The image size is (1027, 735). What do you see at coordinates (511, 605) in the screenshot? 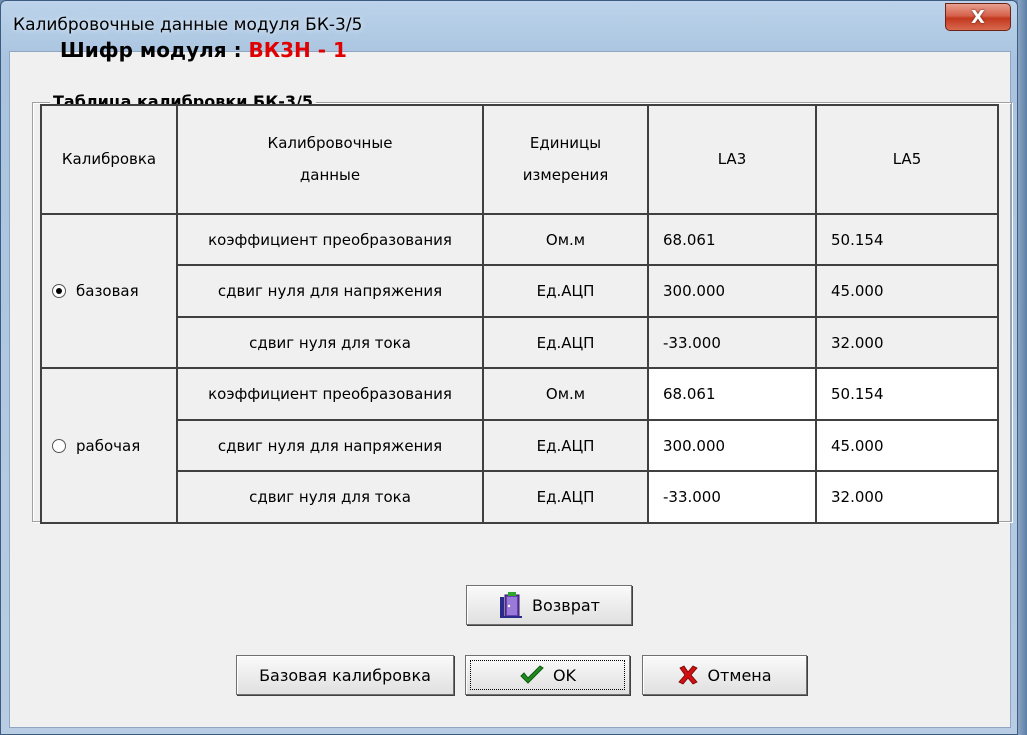
I see `door-exit-icon` at bounding box center [511, 605].